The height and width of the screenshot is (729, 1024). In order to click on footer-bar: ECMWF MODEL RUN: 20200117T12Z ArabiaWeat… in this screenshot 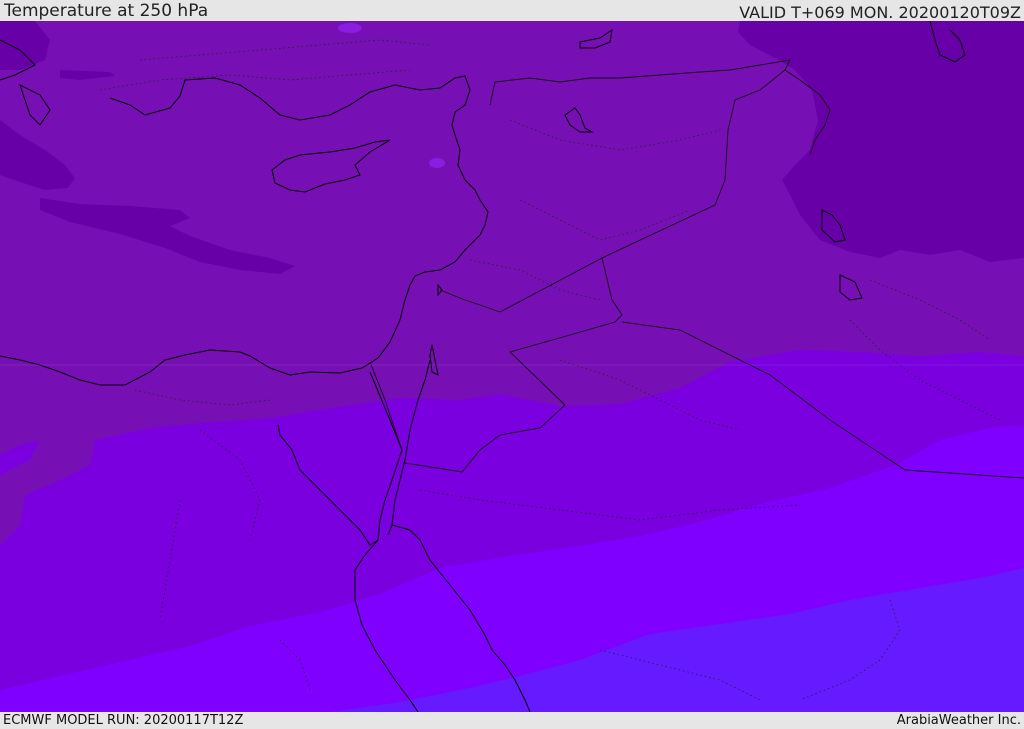, I will do `click(512, 720)`.